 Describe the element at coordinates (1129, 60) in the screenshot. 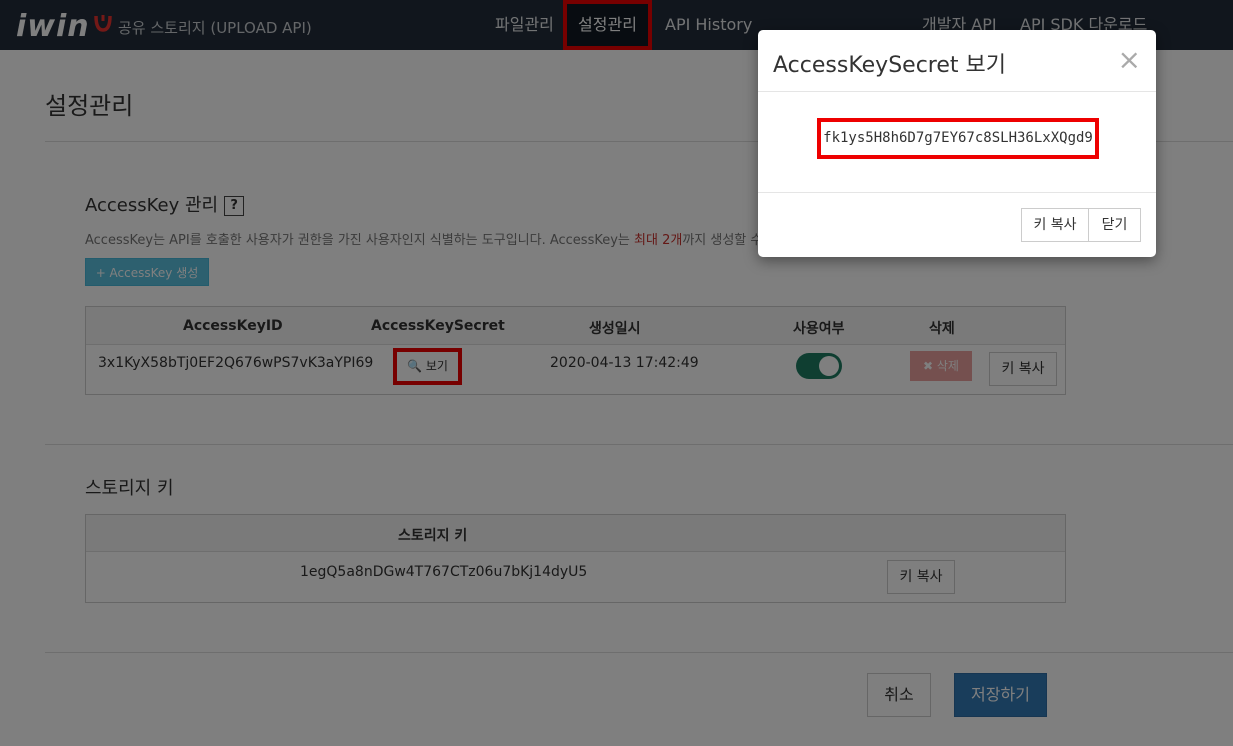

I see `close-icon: ×` at that location.